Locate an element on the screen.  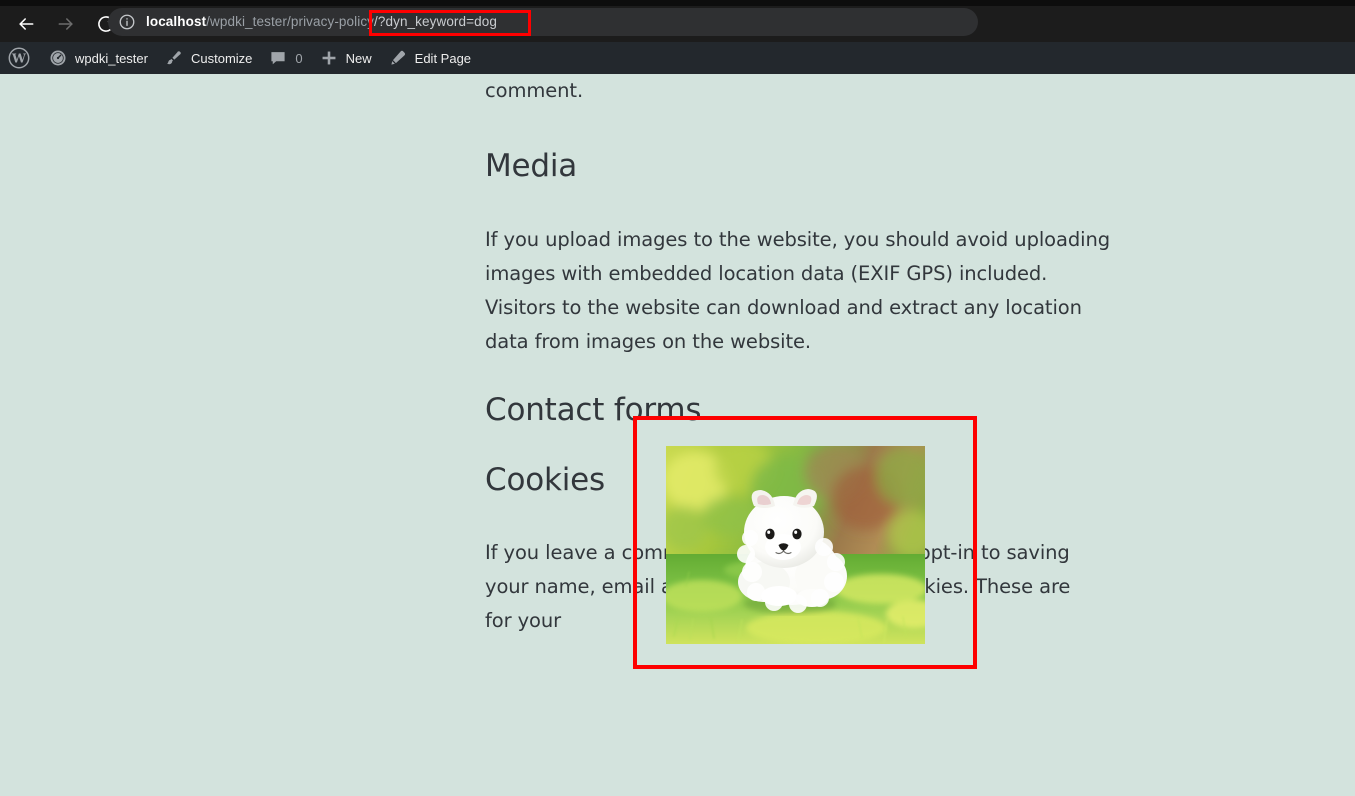
media-image-highlight-annotation is located at coordinates (805, 542).